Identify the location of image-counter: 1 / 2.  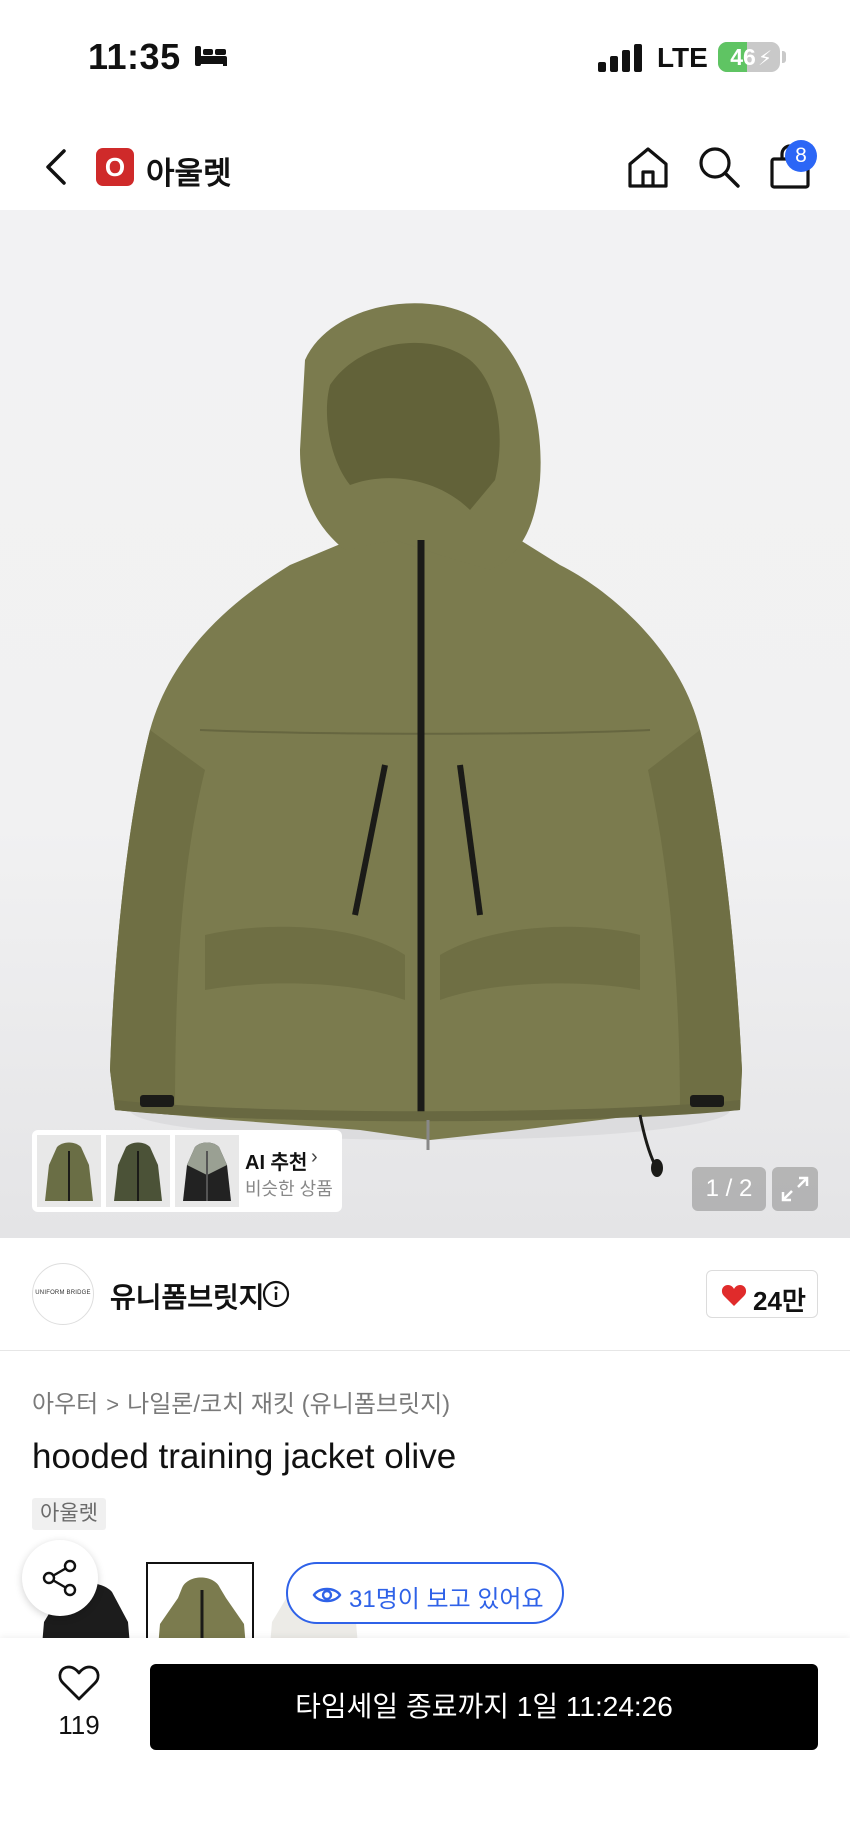
(729, 1189).